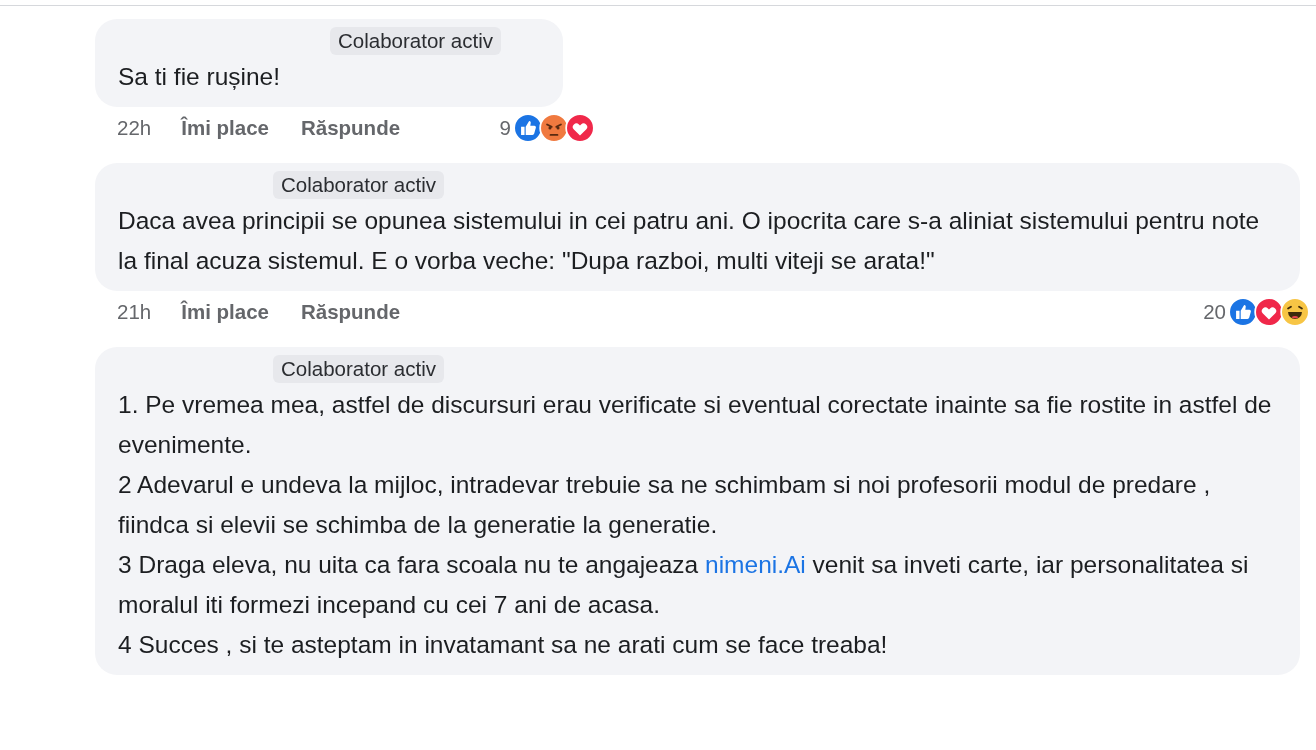 The image size is (1316, 750). I want to click on comment-text: 2 Adevarul e undeva la mijloc, intradevar trebuie sa ne schimbam si noi profesorii modul de predare , fiindca si elevii se schimba de la generatie la generatie., so click(665, 505).